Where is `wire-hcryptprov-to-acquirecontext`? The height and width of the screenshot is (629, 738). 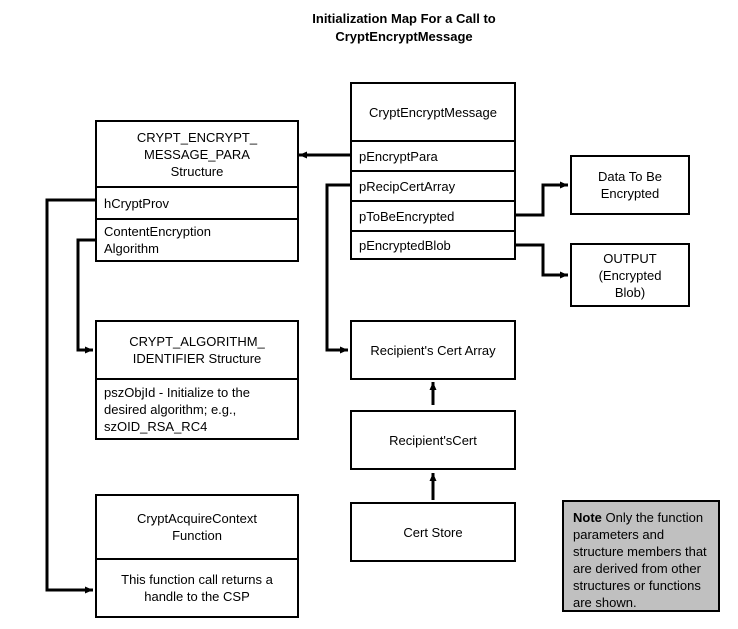 wire-hcryptprov-to-acquirecontext is located at coordinates (70, 396).